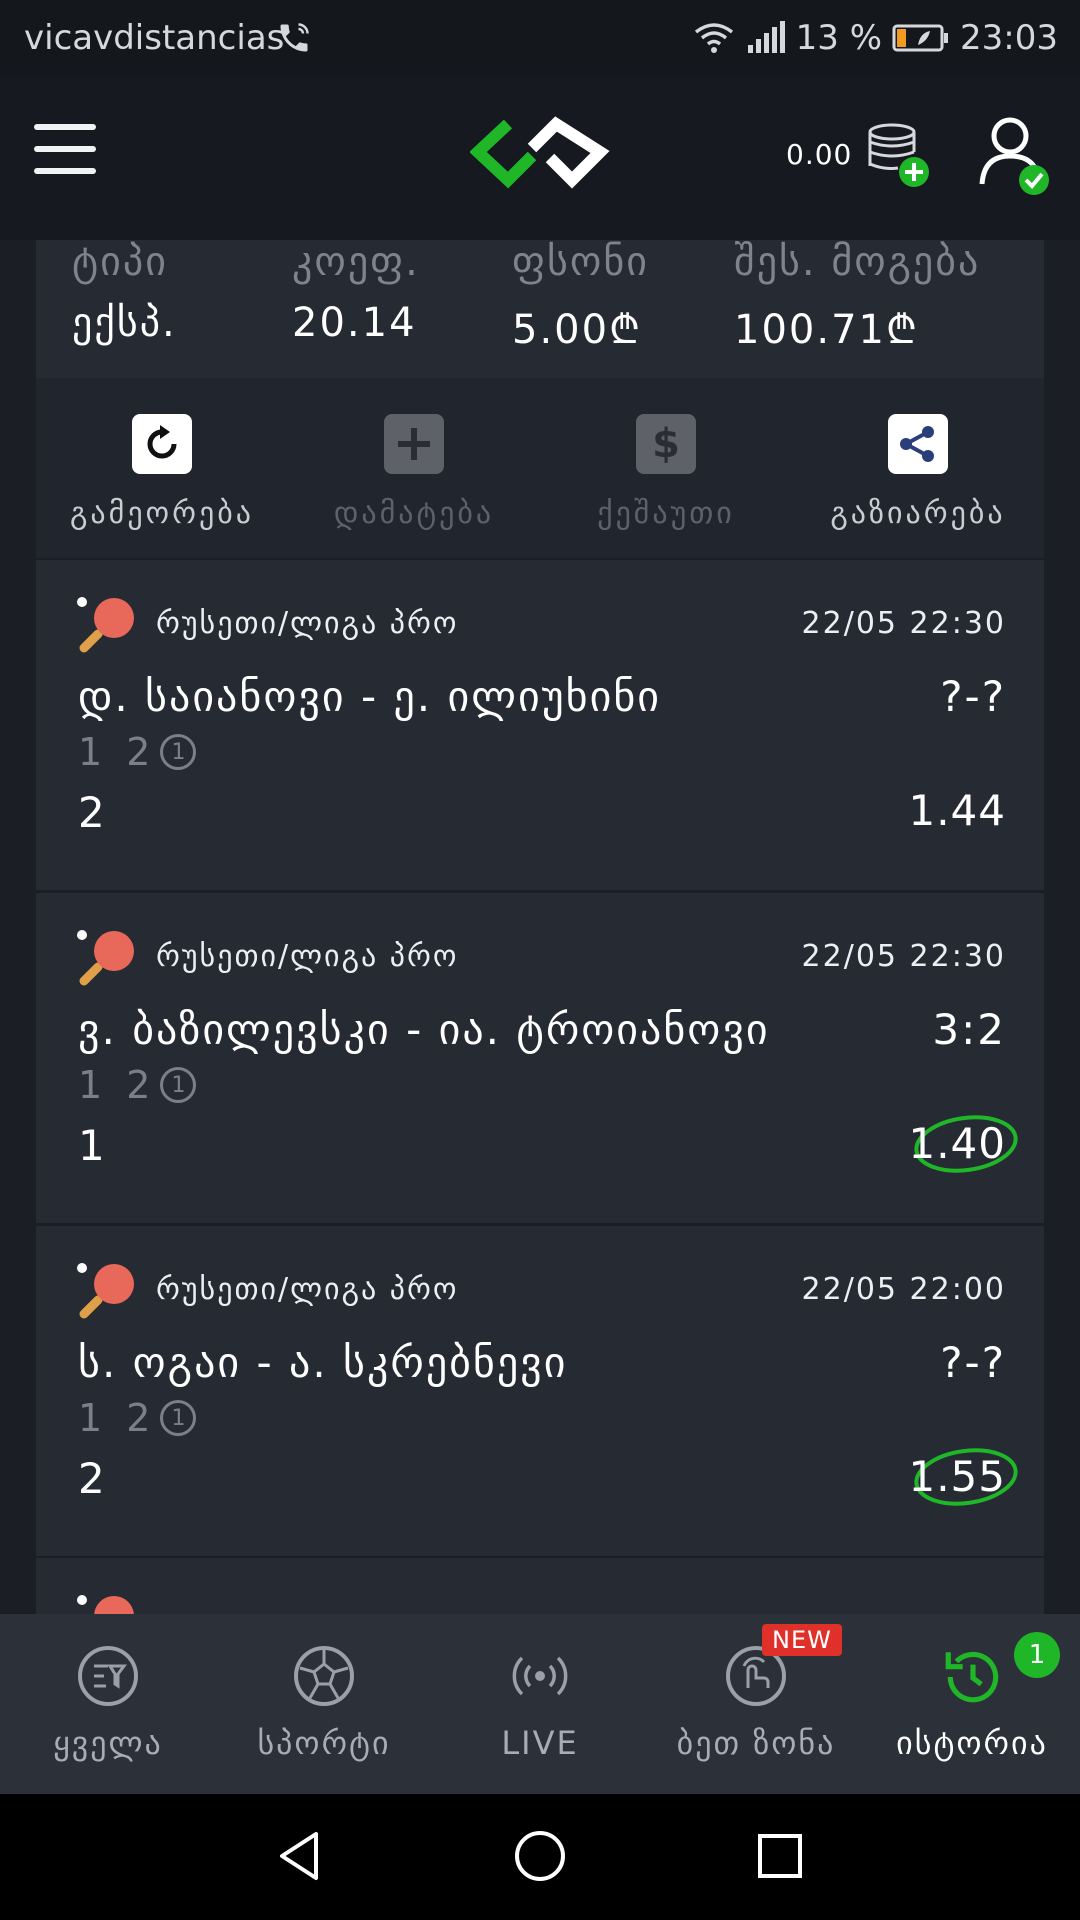 The height and width of the screenshot is (1920, 1080). What do you see at coordinates (540, 152) in the screenshot?
I see `app-logo` at bounding box center [540, 152].